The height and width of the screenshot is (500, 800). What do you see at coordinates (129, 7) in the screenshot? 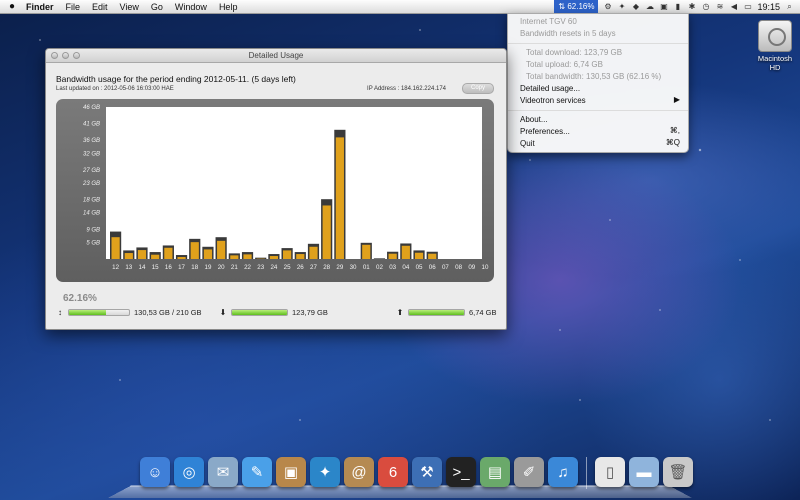
I see `menu-view: View` at bounding box center [129, 7].